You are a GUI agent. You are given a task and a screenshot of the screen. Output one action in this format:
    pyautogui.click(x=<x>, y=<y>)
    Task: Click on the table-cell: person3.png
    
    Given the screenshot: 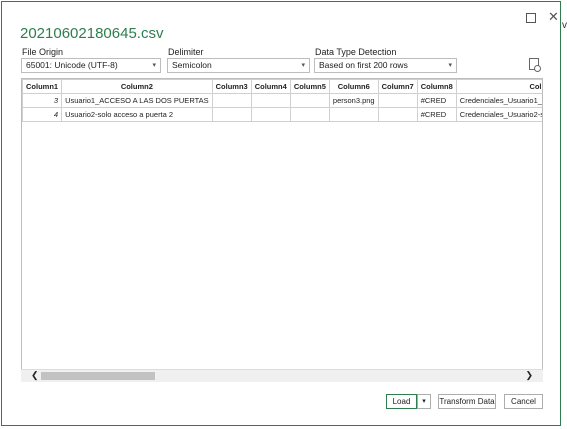 What is the action you would take?
    pyautogui.click(x=353, y=100)
    